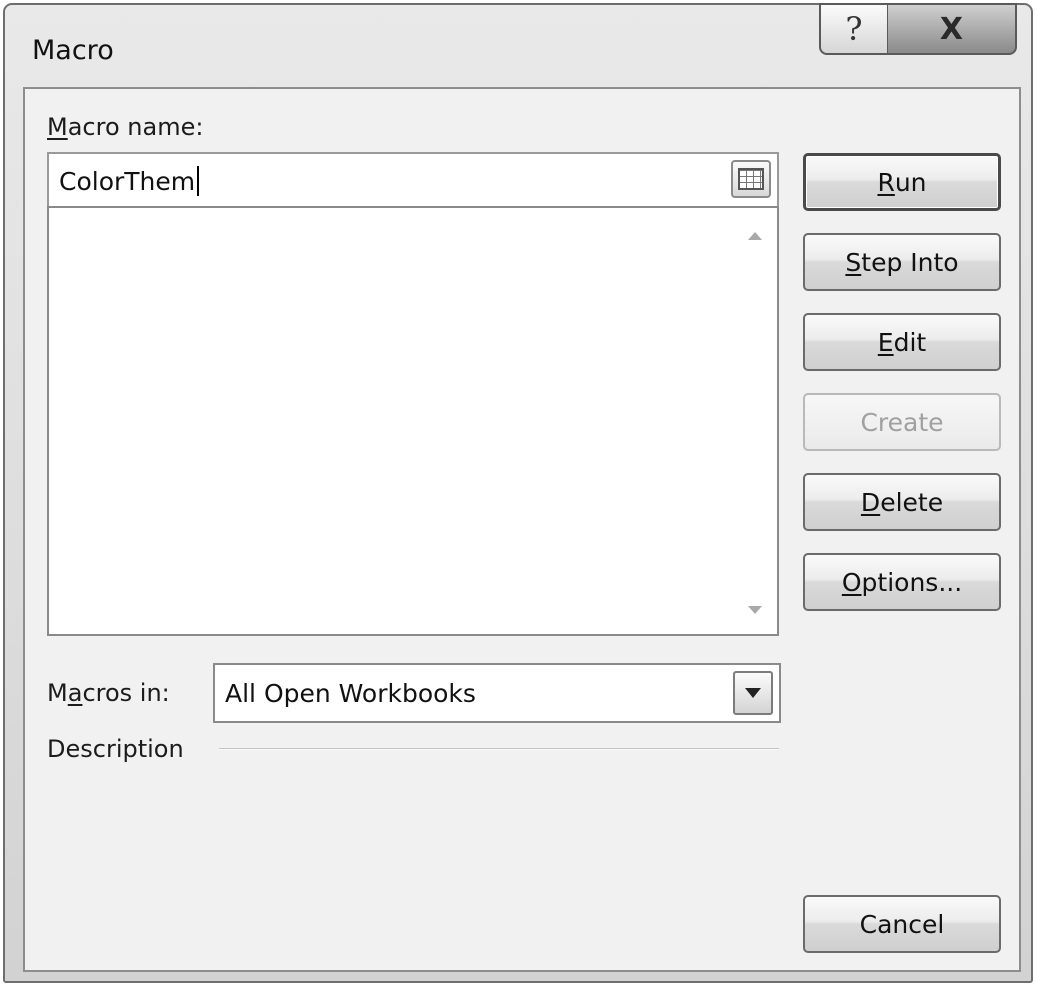 This screenshot has width=1037, height=987. What do you see at coordinates (902, 924) in the screenshot?
I see `cancel-button: Cancel` at bounding box center [902, 924].